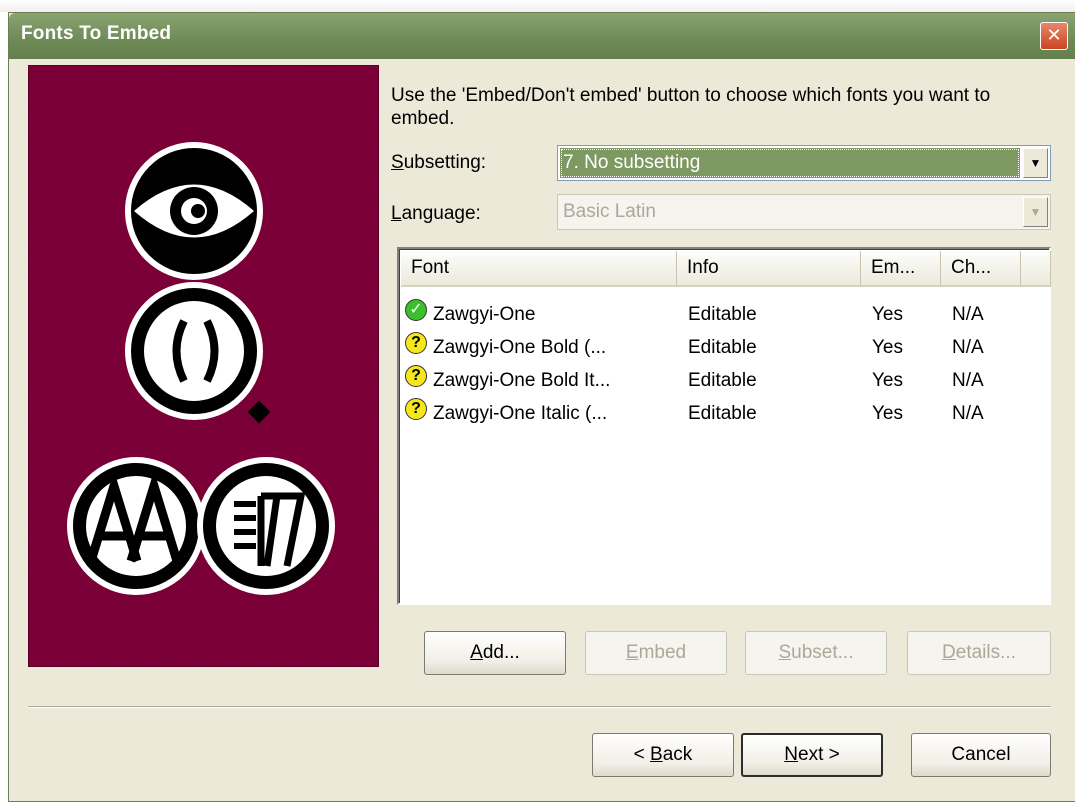  Describe the element at coordinates (791, 754) in the screenshot. I see `next-accel: N` at that location.